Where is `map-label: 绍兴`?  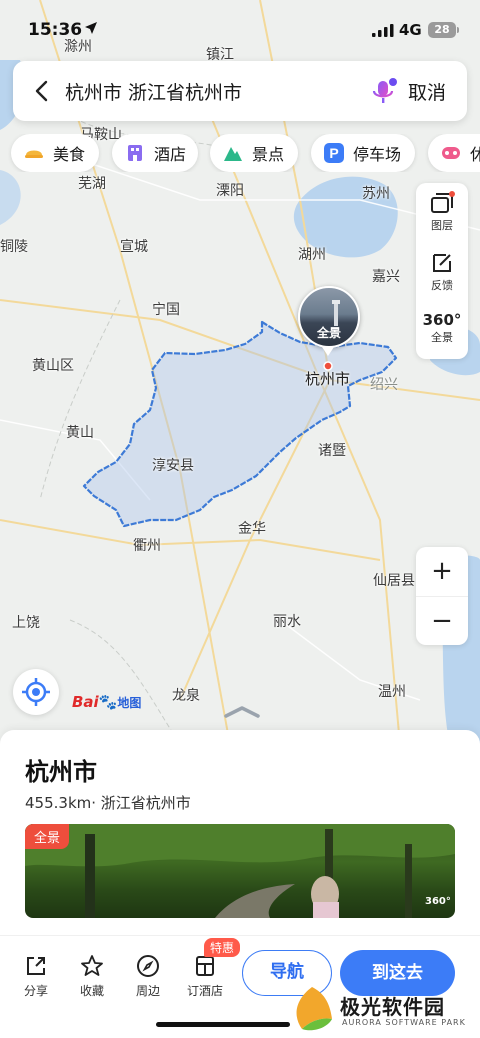
map-label: 绍兴 is located at coordinates (384, 385).